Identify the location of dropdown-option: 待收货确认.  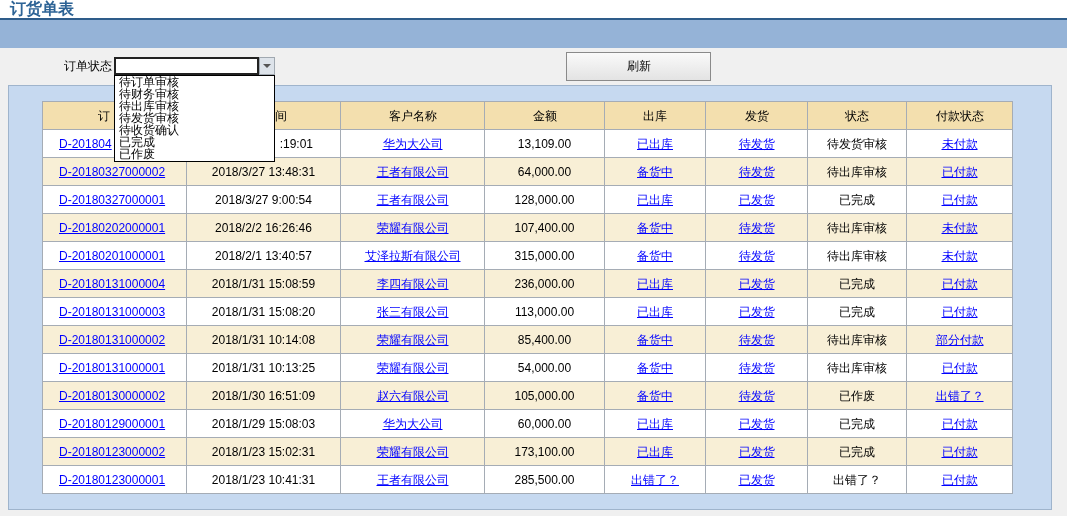
(194, 130).